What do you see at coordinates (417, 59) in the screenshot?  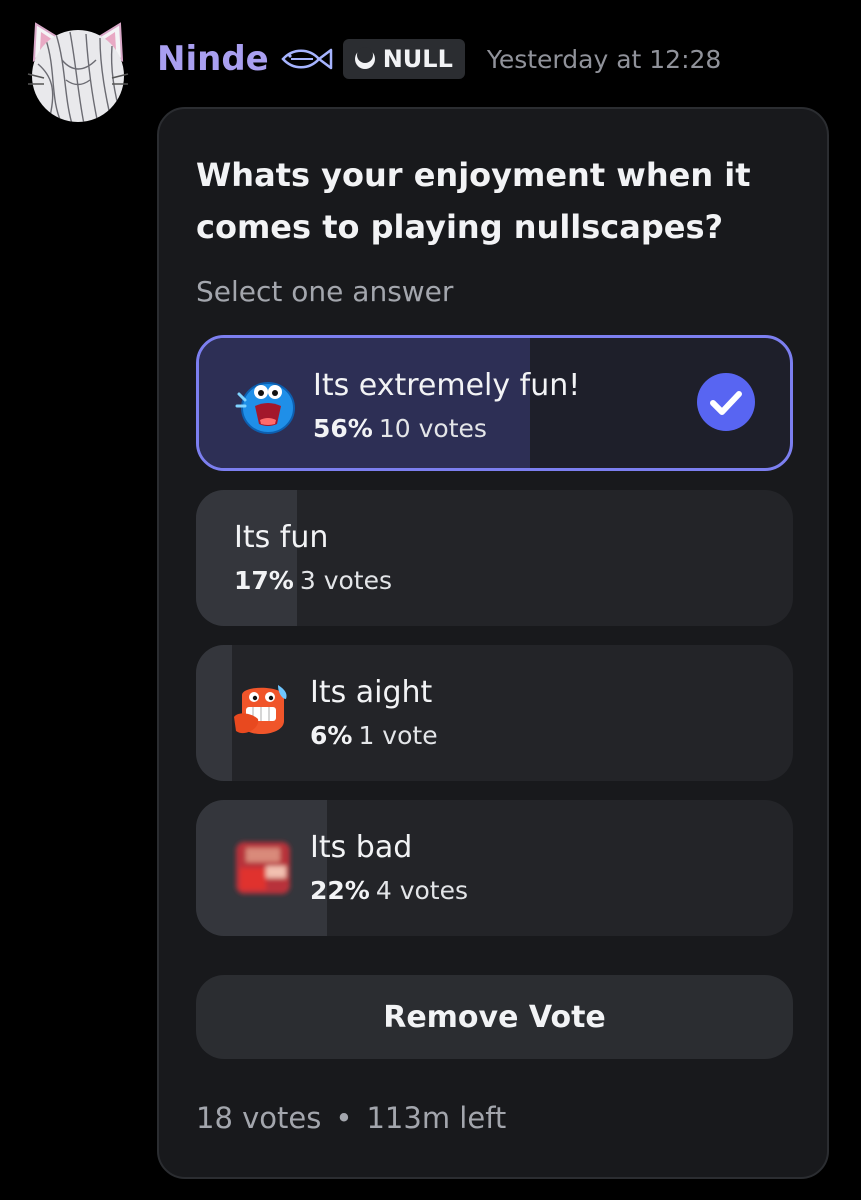 I see `guild-tag-label: NULL` at bounding box center [417, 59].